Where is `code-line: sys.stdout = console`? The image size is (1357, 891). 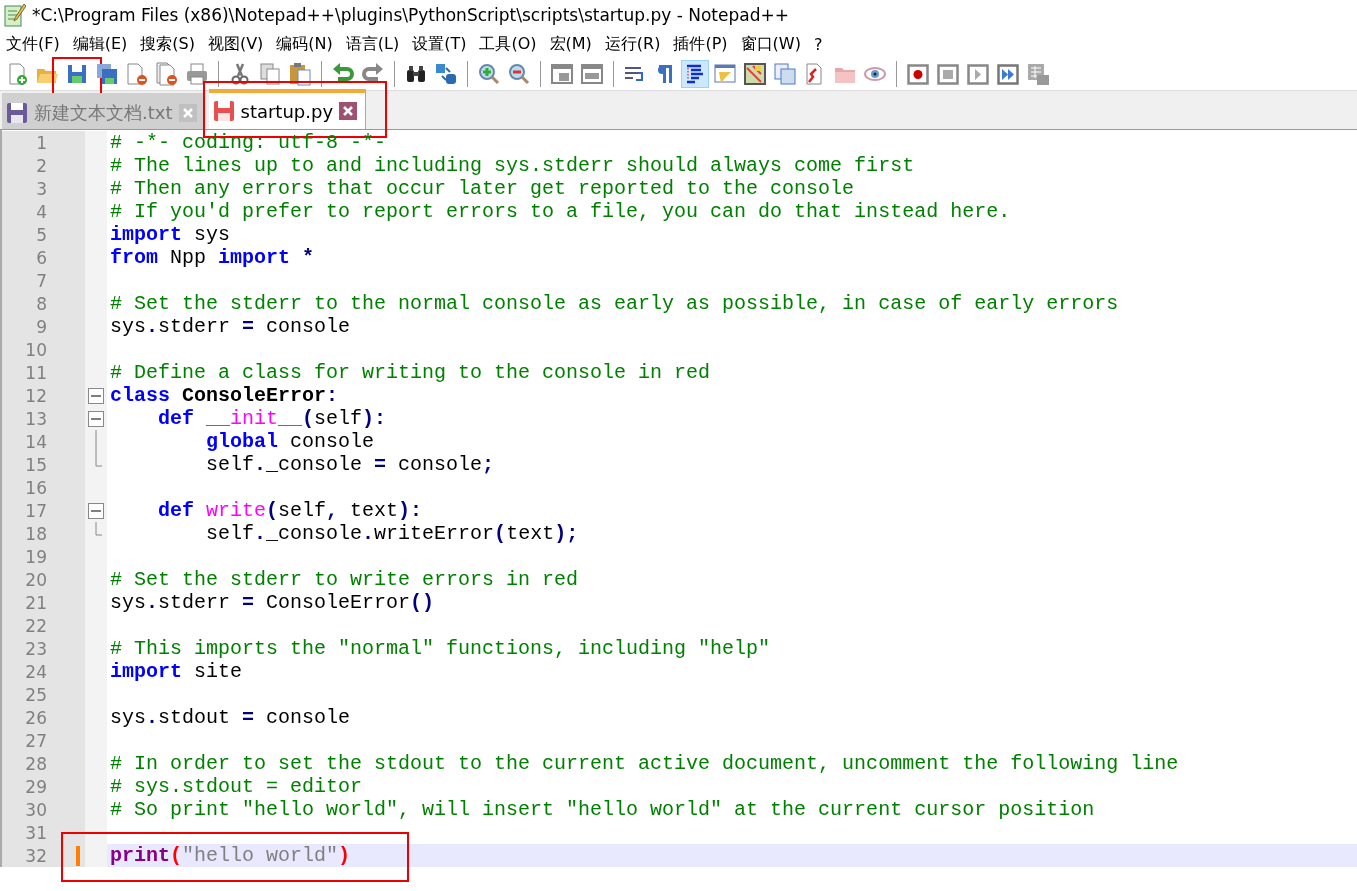
code-line: sys.stdout = console is located at coordinates (230, 717).